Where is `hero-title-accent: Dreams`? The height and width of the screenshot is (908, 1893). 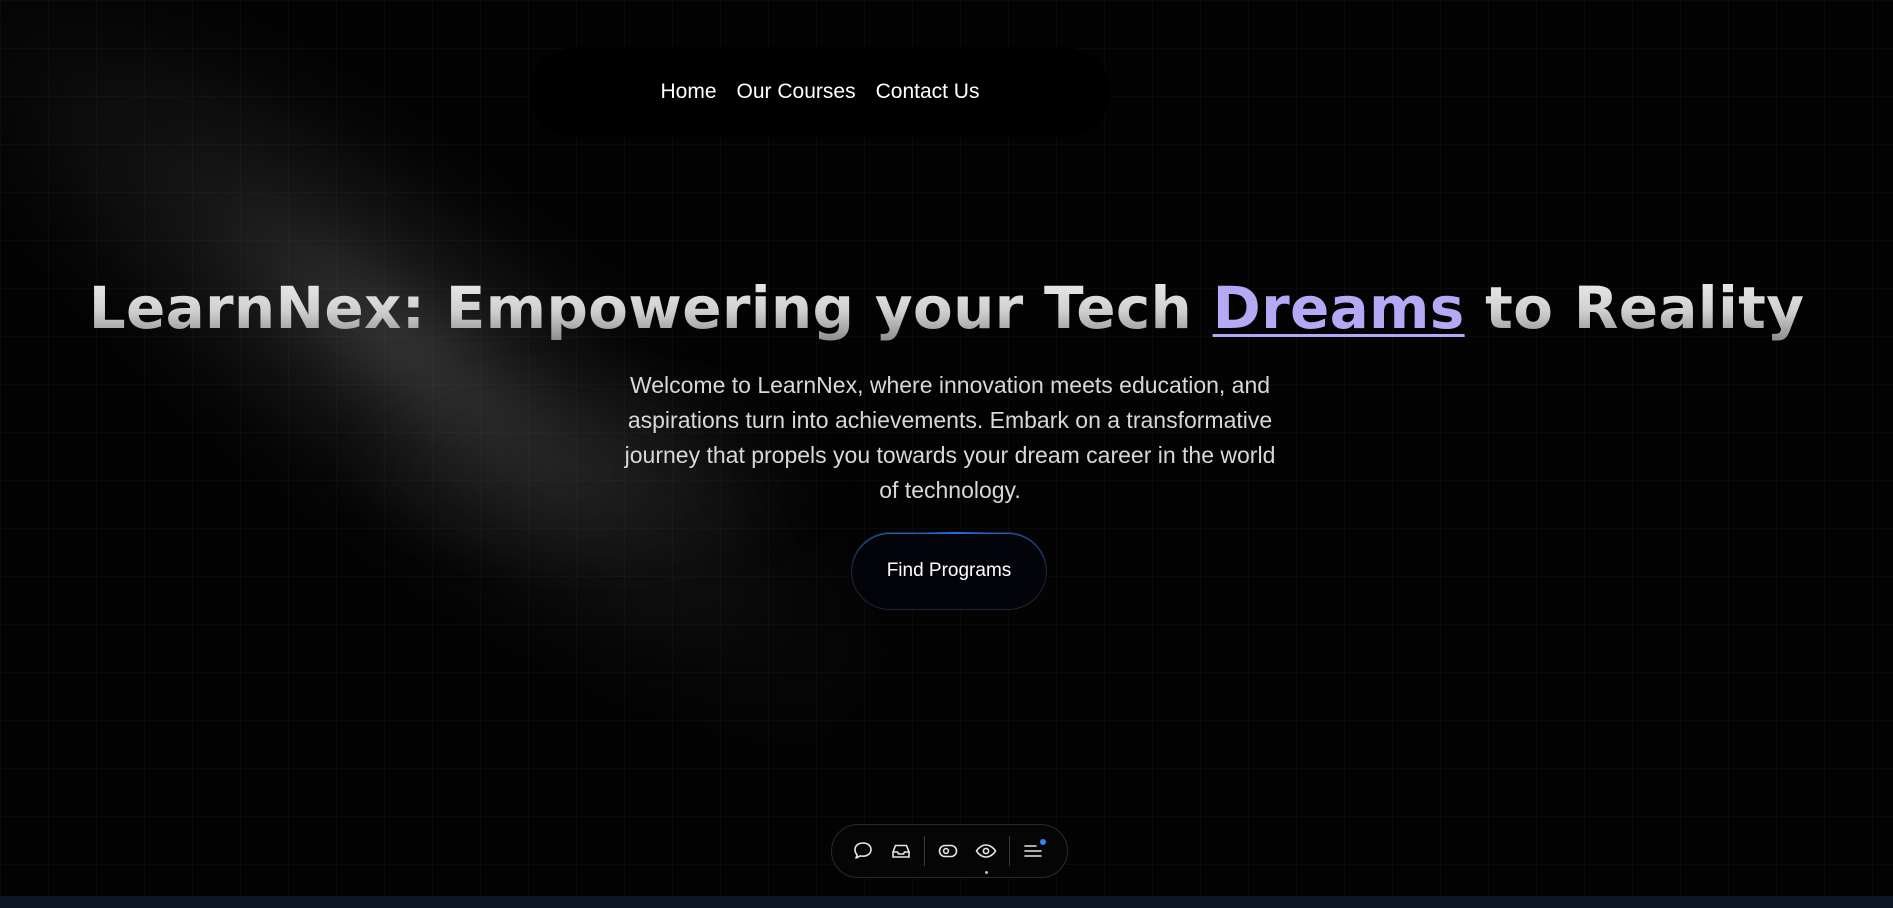 hero-title-accent: Dreams is located at coordinates (1339, 308).